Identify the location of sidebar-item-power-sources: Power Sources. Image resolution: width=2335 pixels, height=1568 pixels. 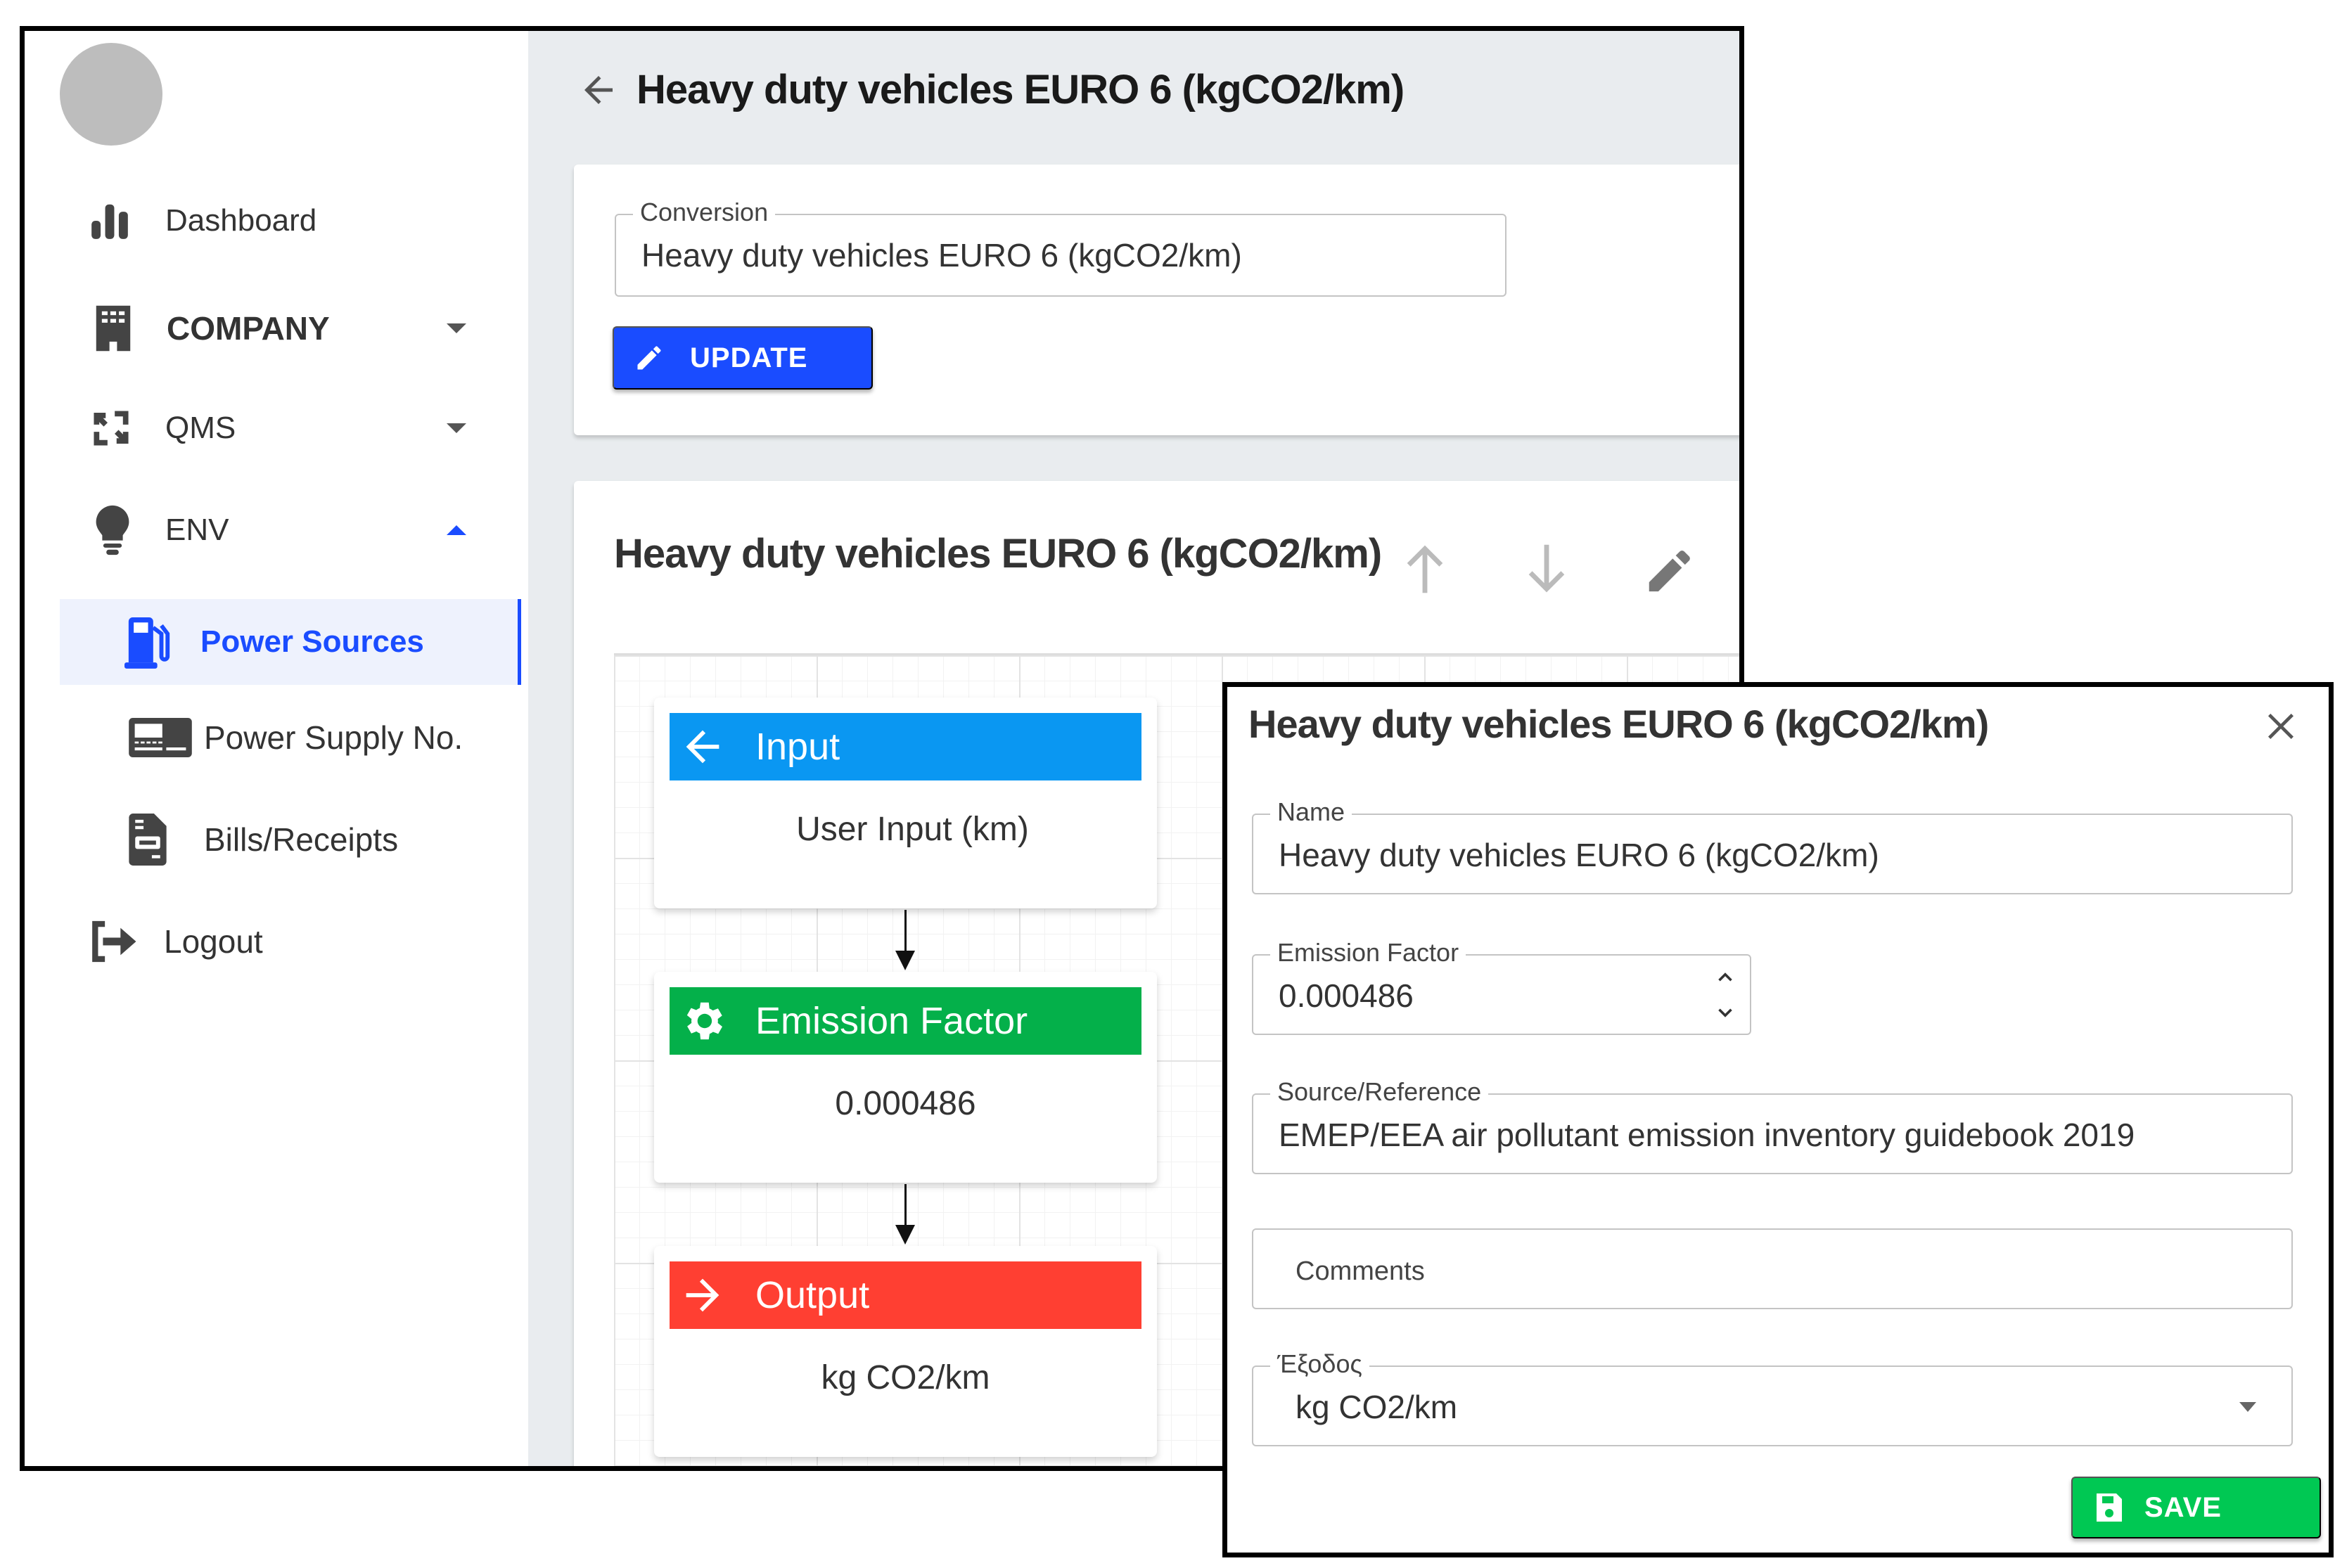
(290, 642).